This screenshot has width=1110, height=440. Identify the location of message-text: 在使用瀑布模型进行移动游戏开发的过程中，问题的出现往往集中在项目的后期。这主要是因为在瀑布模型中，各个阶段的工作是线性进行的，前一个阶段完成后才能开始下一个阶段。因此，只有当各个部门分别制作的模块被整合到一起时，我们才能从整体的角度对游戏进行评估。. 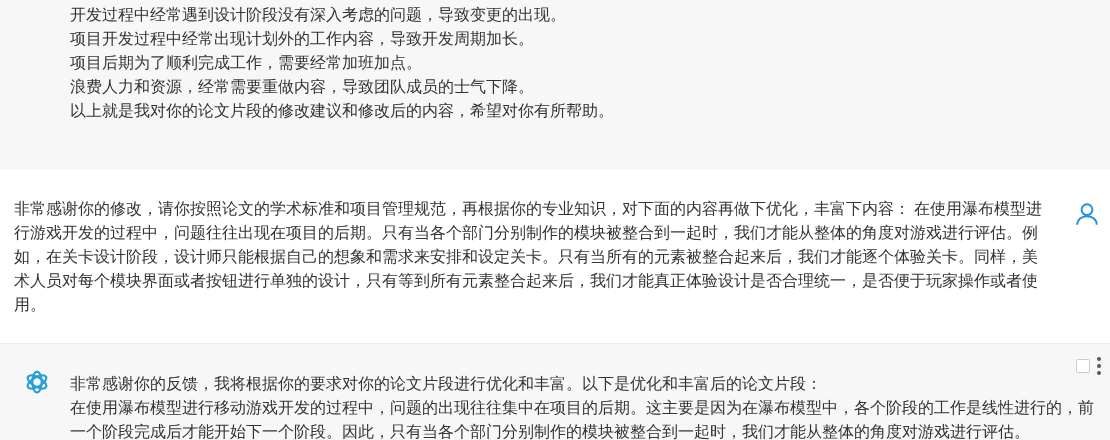
(582, 419).